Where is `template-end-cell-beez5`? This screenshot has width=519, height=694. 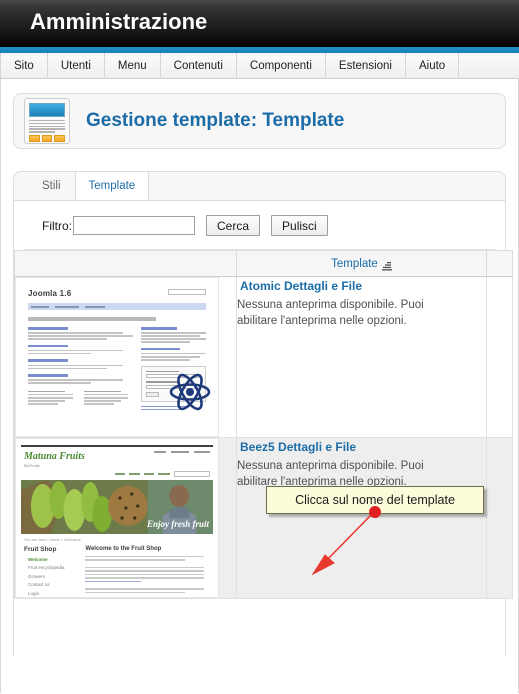
template-end-cell-beez5 is located at coordinates (499, 518).